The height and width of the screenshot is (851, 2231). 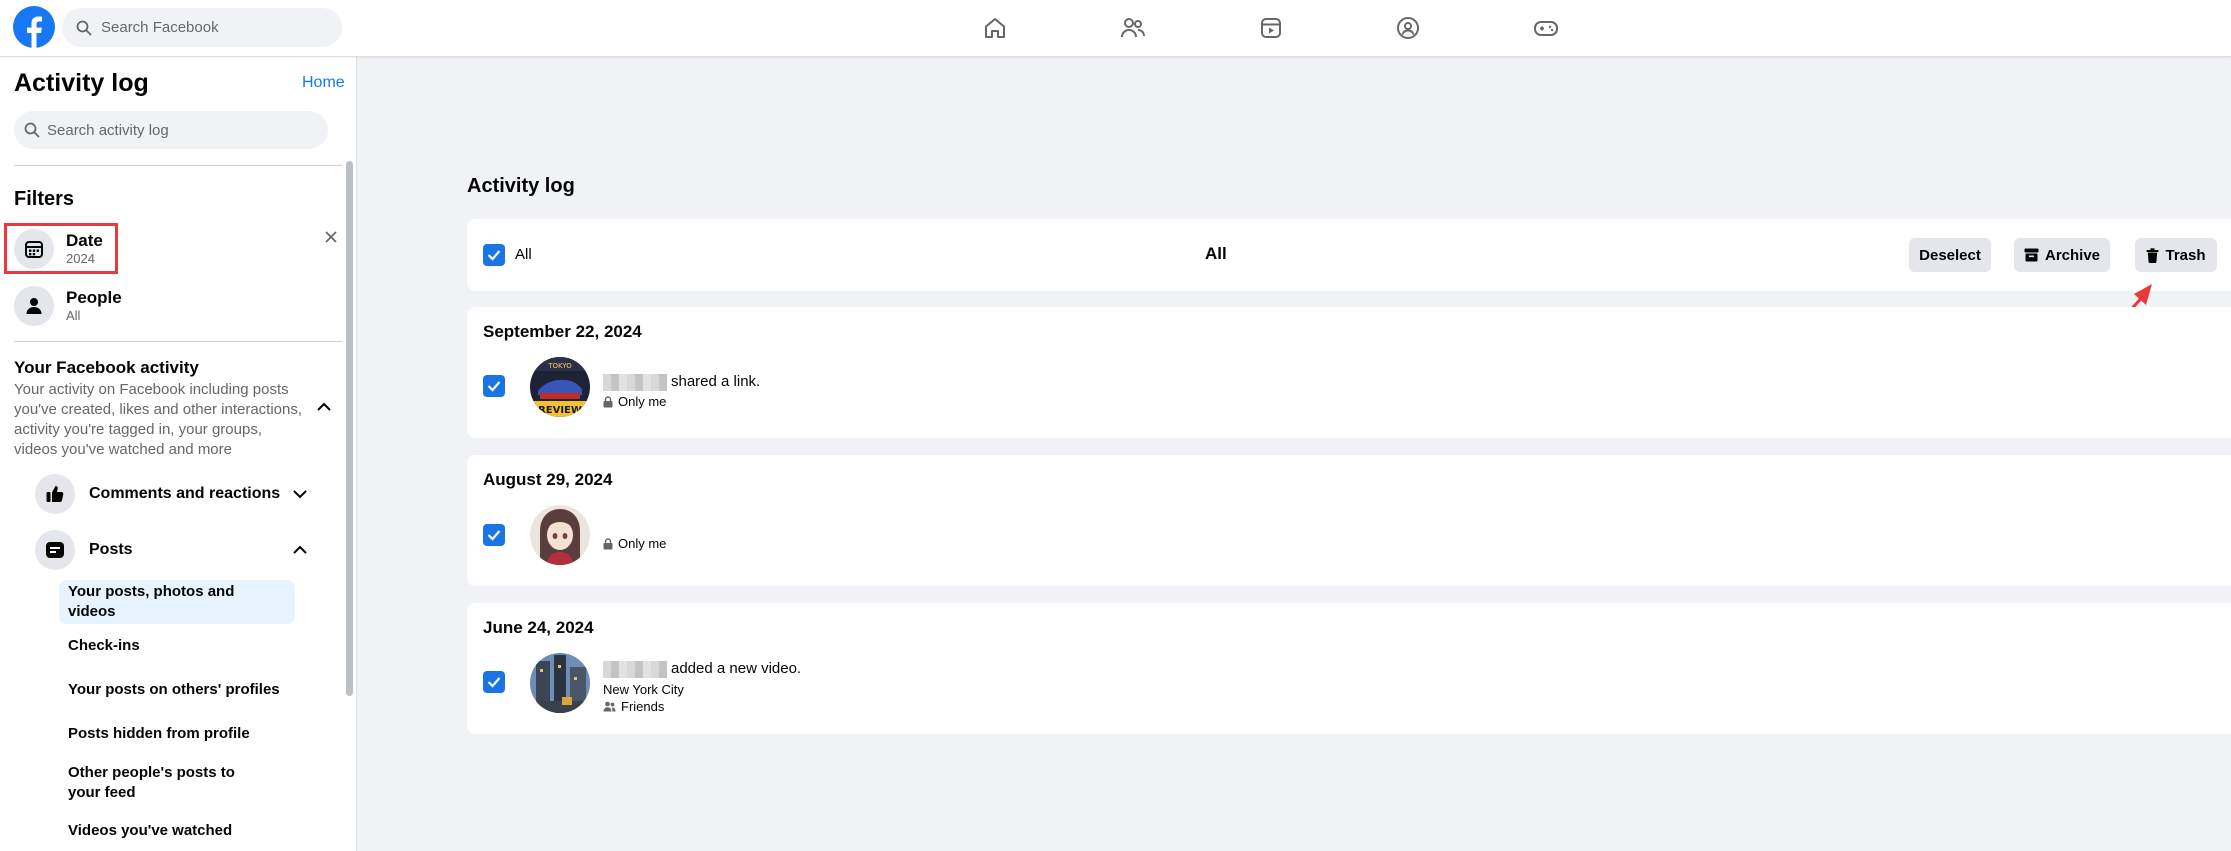 I want to click on thumbs-up-icon, so click(x=55, y=494).